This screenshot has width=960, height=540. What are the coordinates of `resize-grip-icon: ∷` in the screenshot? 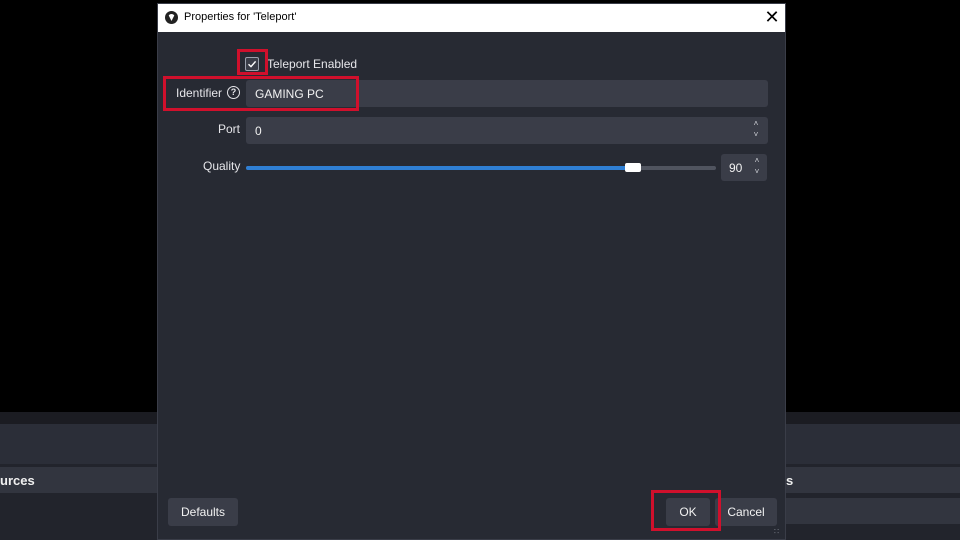 It's located at (776, 531).